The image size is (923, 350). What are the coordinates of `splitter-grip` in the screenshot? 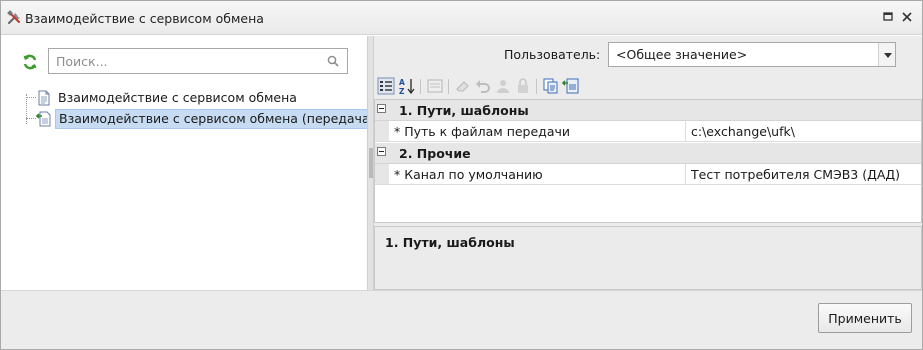 It's located at (371, 163).